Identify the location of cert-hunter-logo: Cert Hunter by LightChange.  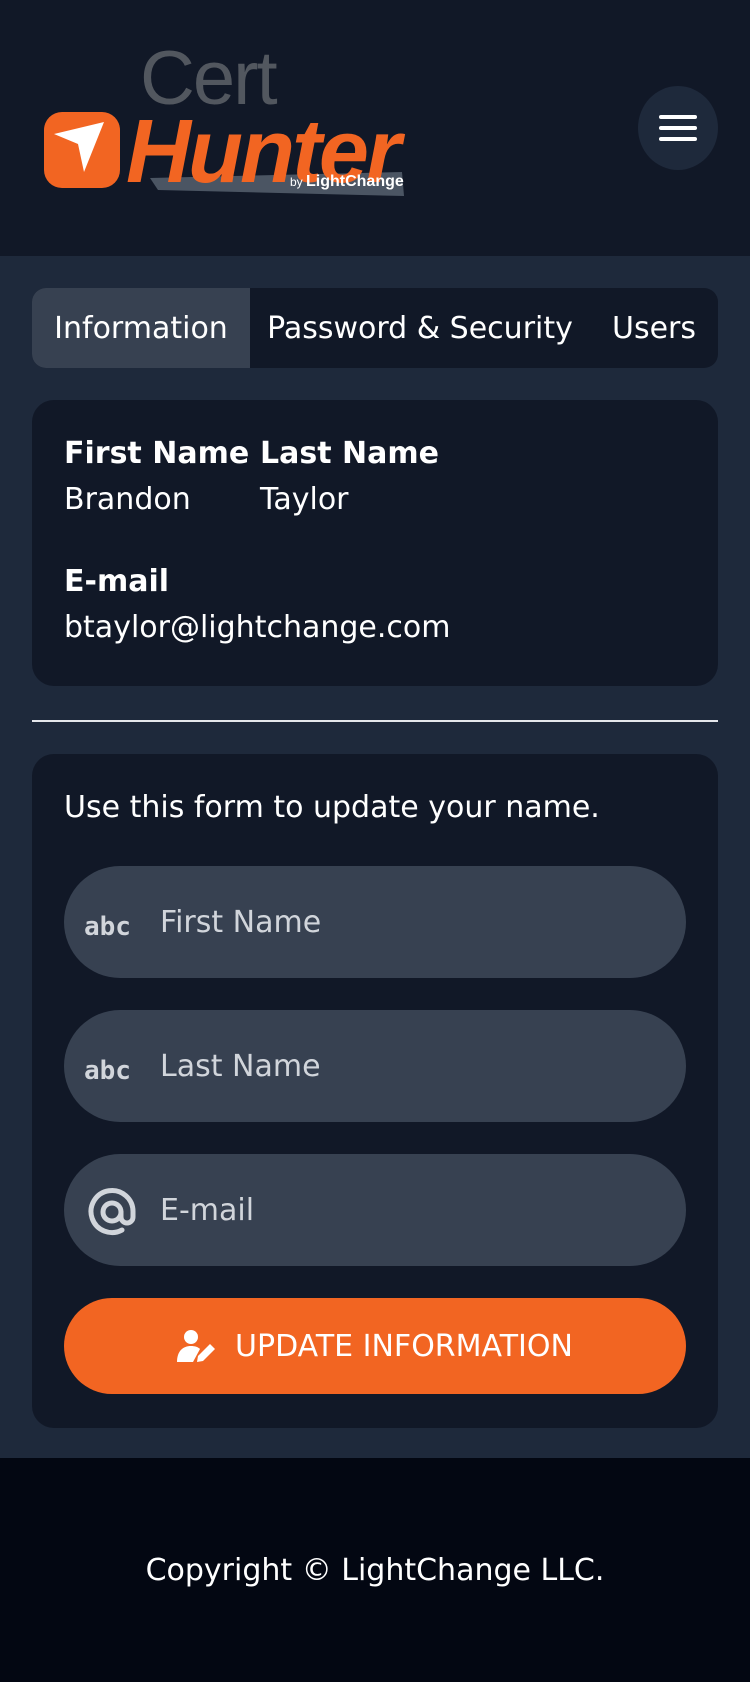
(260, 127).